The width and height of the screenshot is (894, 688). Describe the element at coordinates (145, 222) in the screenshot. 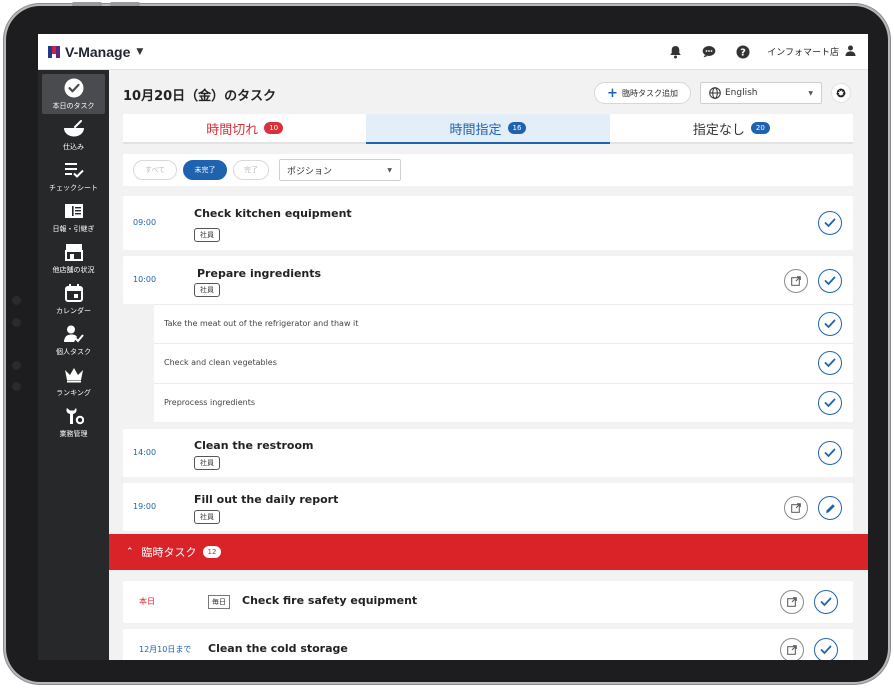

I see `task-time: 09:00` at that location.